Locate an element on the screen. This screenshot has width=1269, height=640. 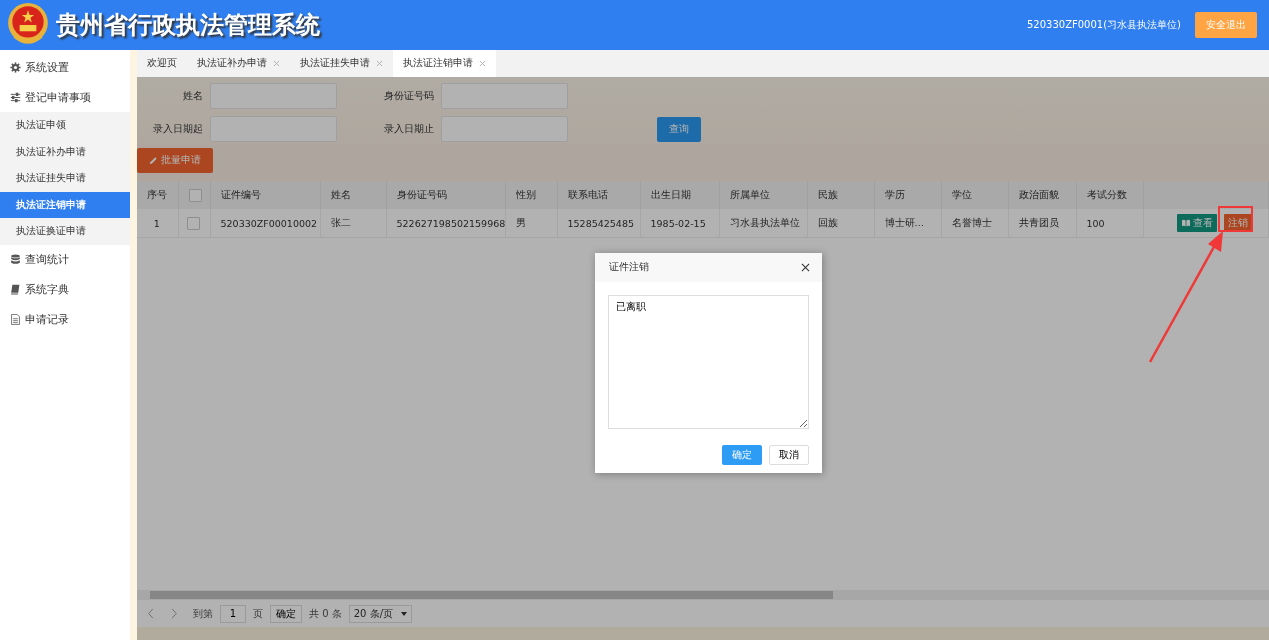
column-header: 身份证号码 is located at coordinates (445, 195).